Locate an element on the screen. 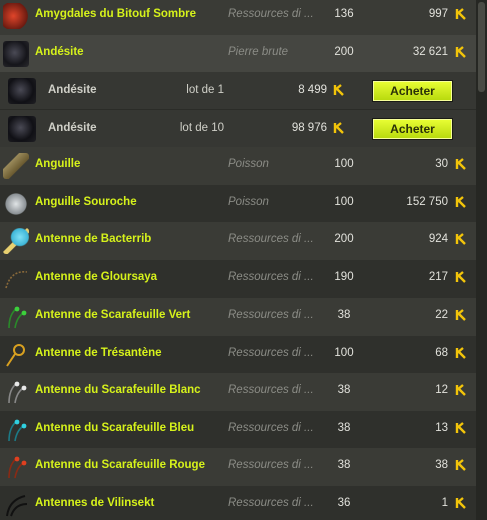  scrollbar is located at coordinates (481, 260).